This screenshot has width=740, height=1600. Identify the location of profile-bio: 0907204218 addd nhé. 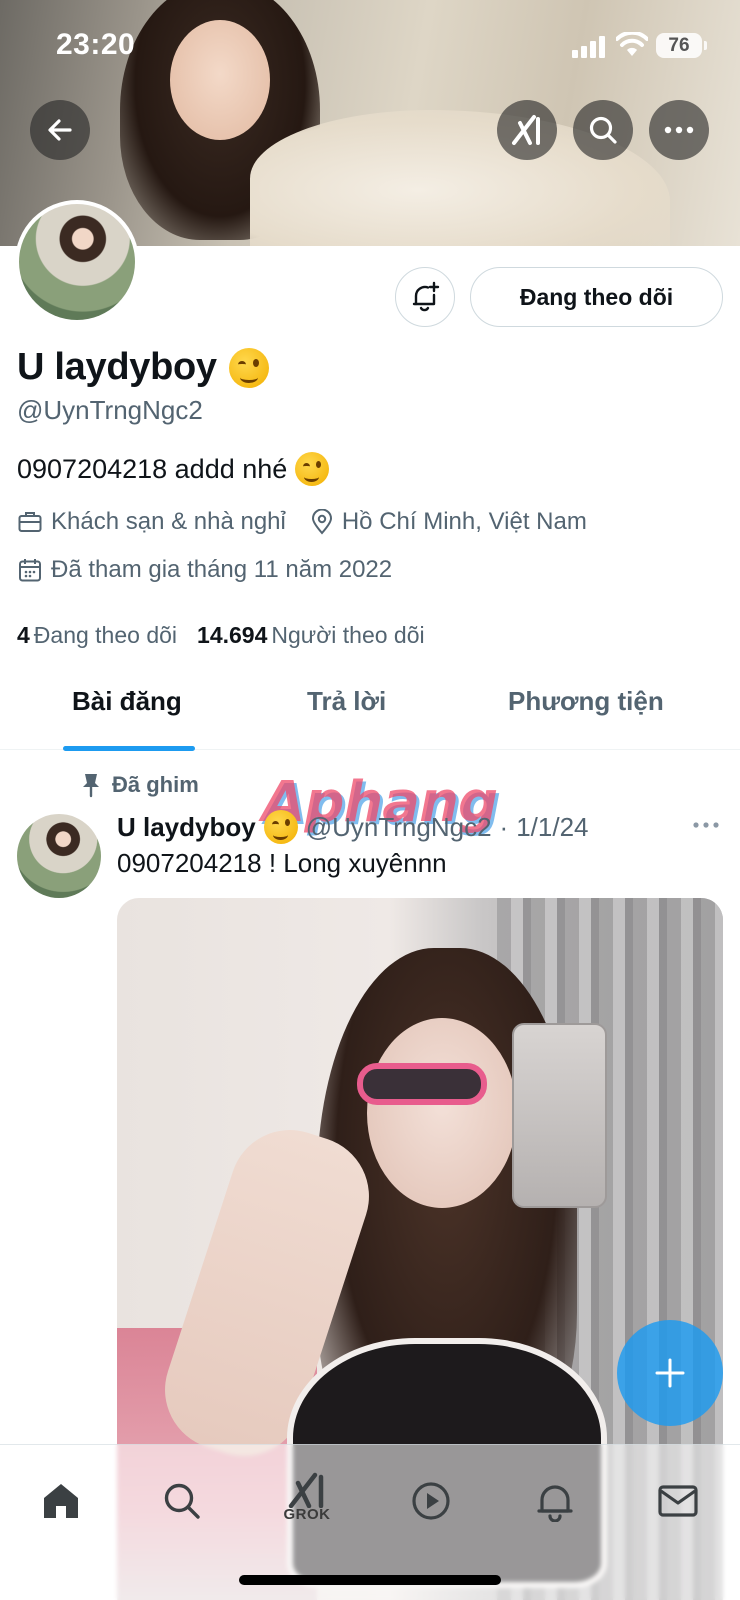
(173, 469).